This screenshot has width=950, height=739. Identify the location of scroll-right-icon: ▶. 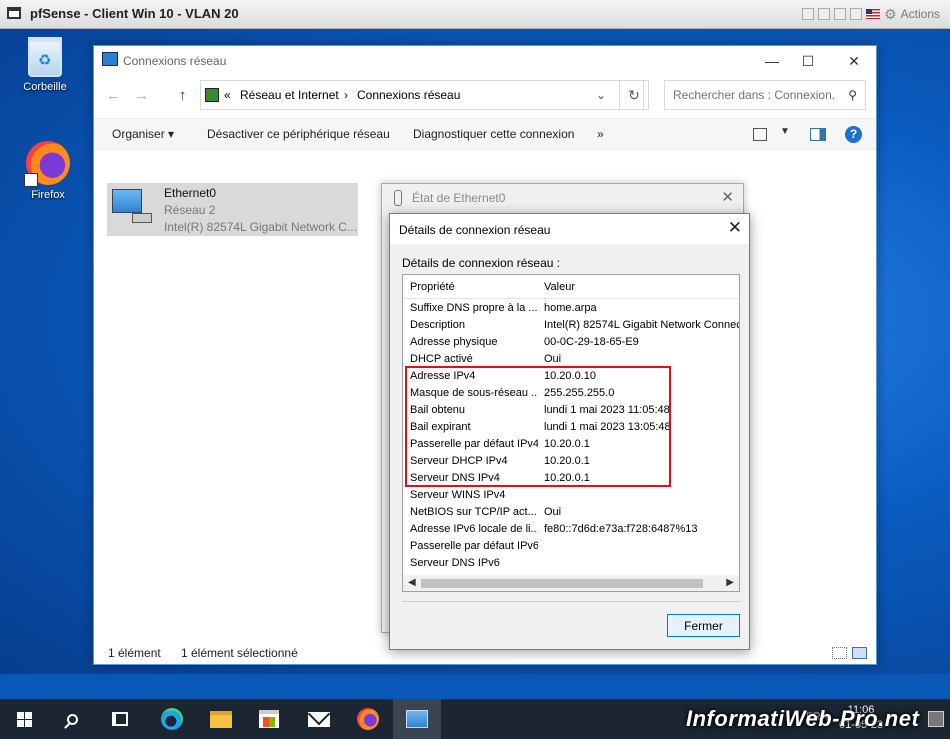
(730, 582).